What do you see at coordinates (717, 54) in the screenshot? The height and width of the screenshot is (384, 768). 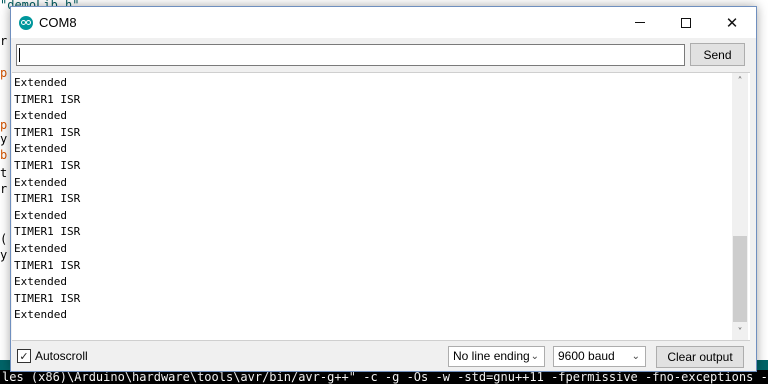 I see `send-button: Send` at bounding box center [717, 54].